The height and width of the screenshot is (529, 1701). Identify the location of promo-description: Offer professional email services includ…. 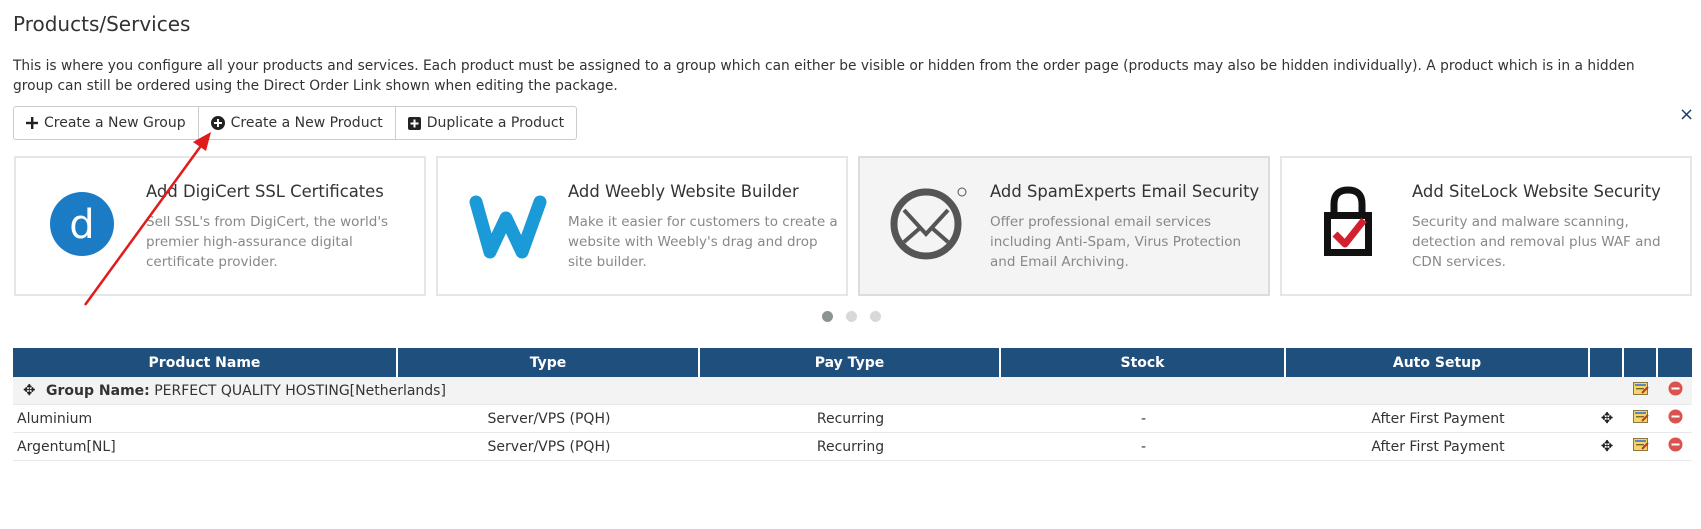
(1116, 242).